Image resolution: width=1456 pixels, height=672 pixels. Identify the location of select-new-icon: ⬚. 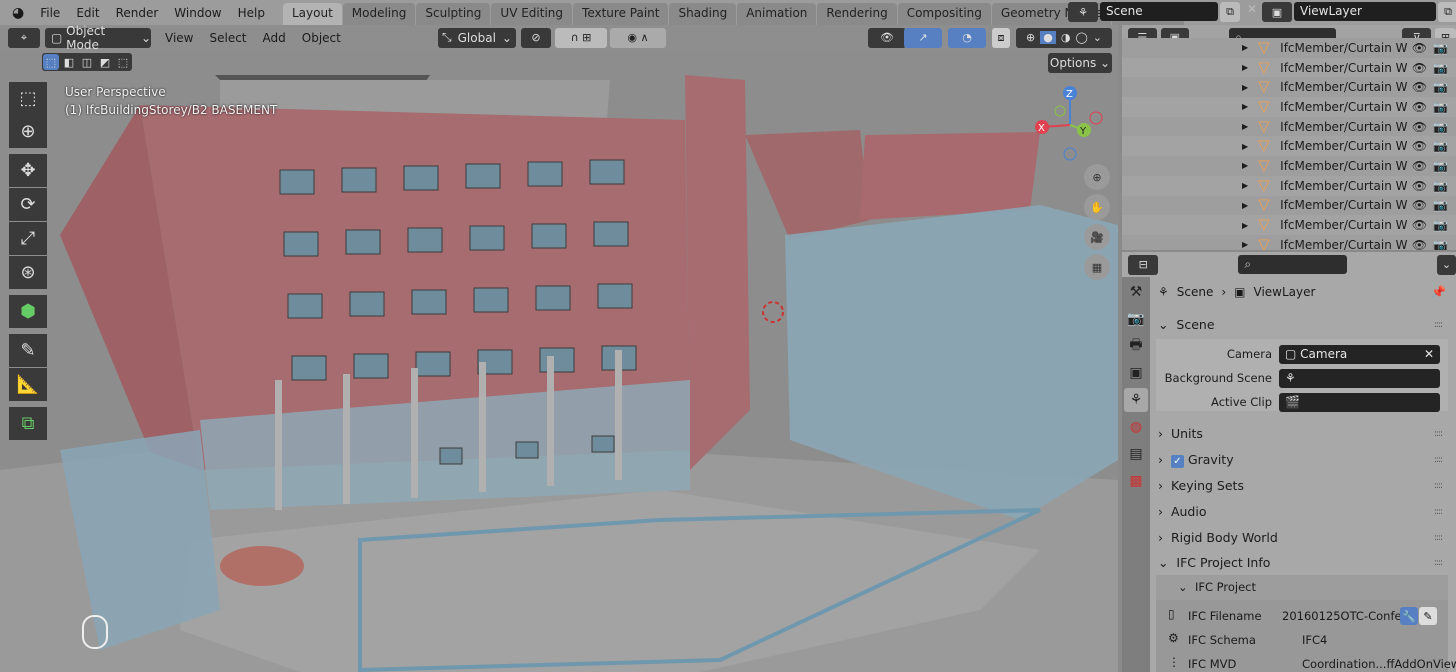
(51, 62).